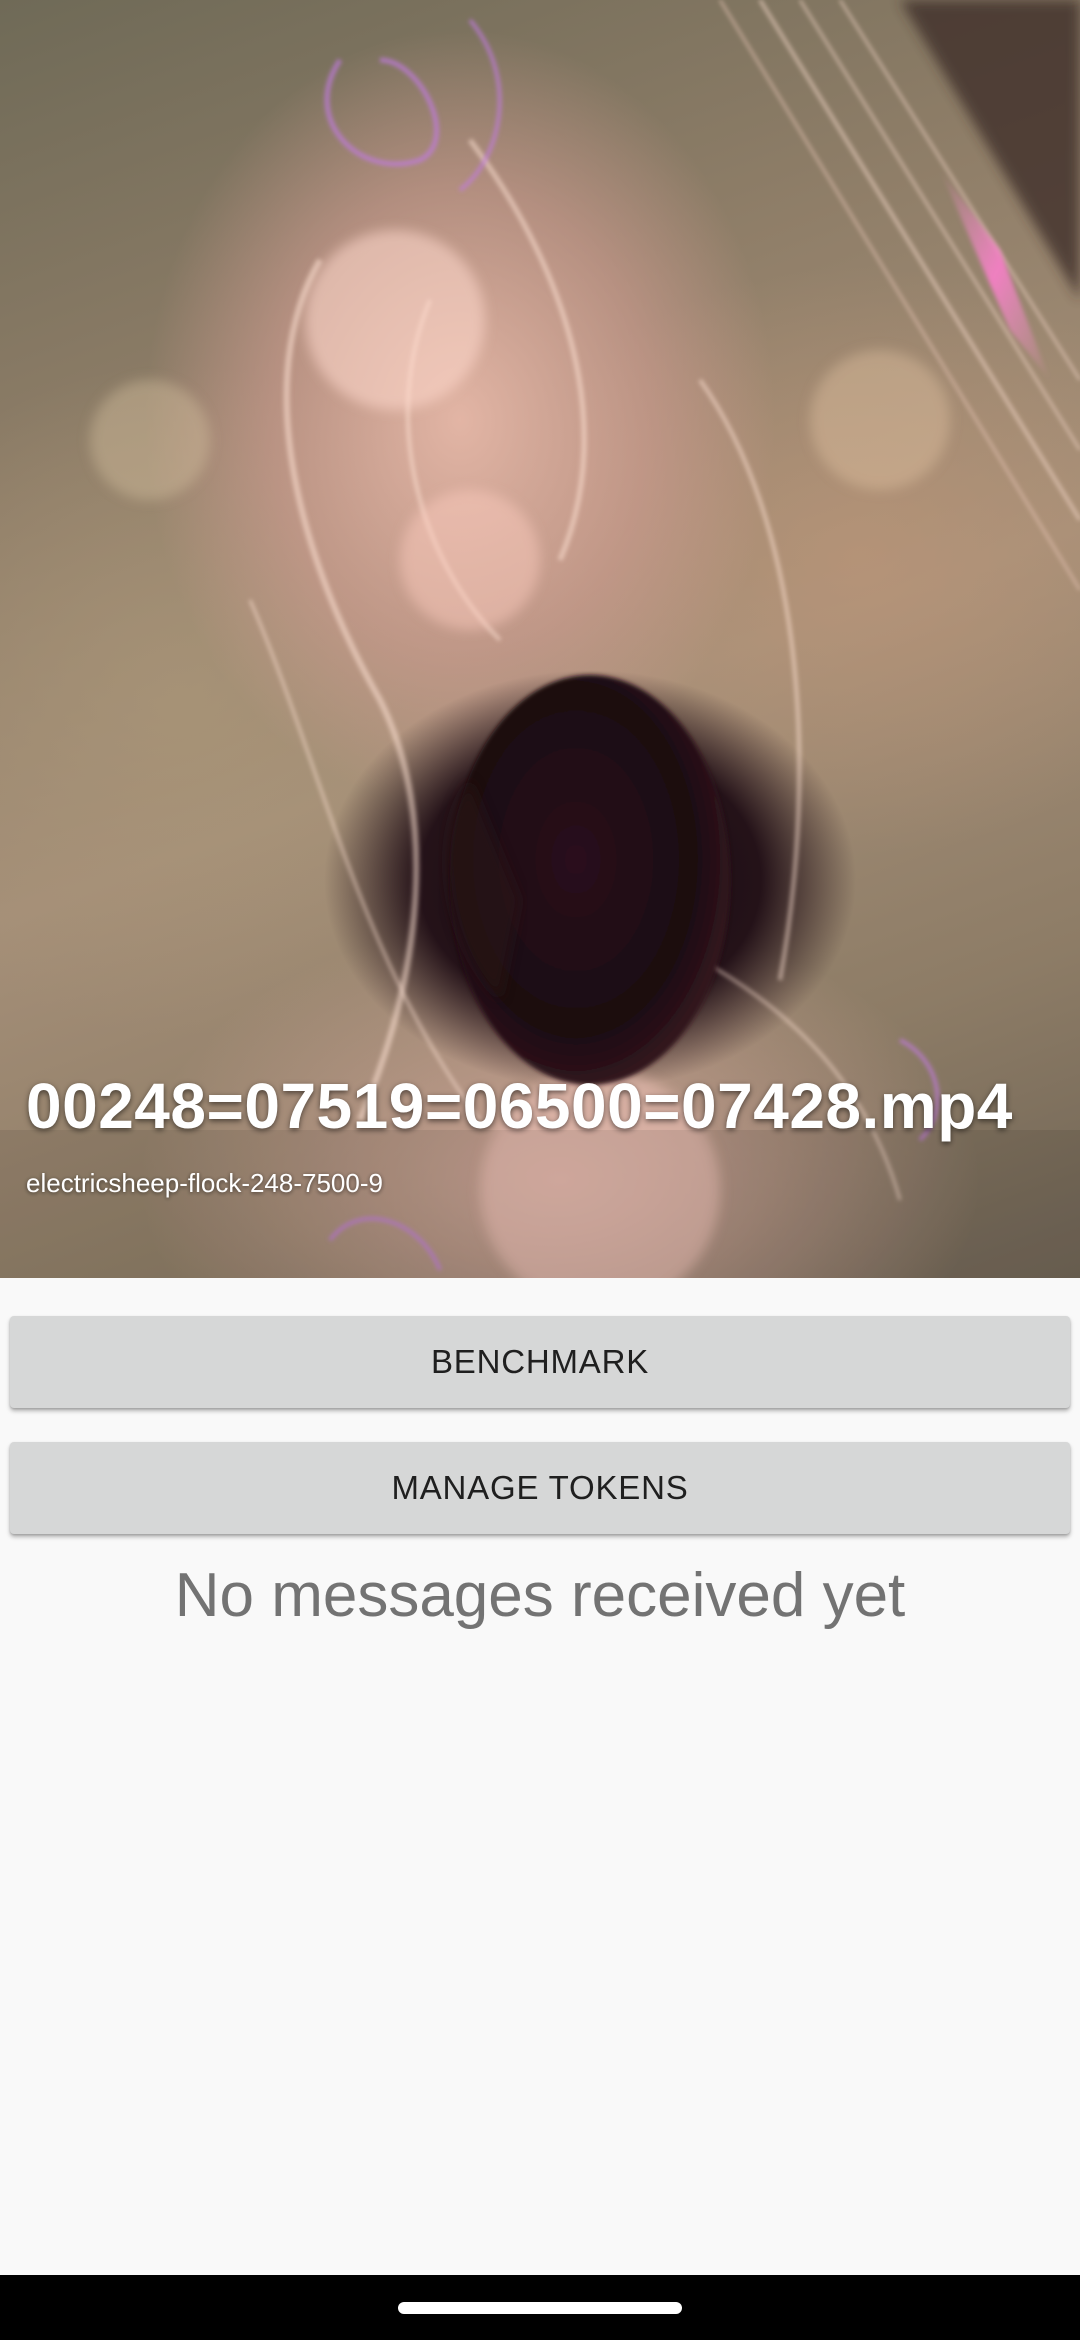  Describe the element at coordinates (204, 1183) in the screenshot. I see `video-subtitle: electricsheep-flock-248-7500-9` at that location.